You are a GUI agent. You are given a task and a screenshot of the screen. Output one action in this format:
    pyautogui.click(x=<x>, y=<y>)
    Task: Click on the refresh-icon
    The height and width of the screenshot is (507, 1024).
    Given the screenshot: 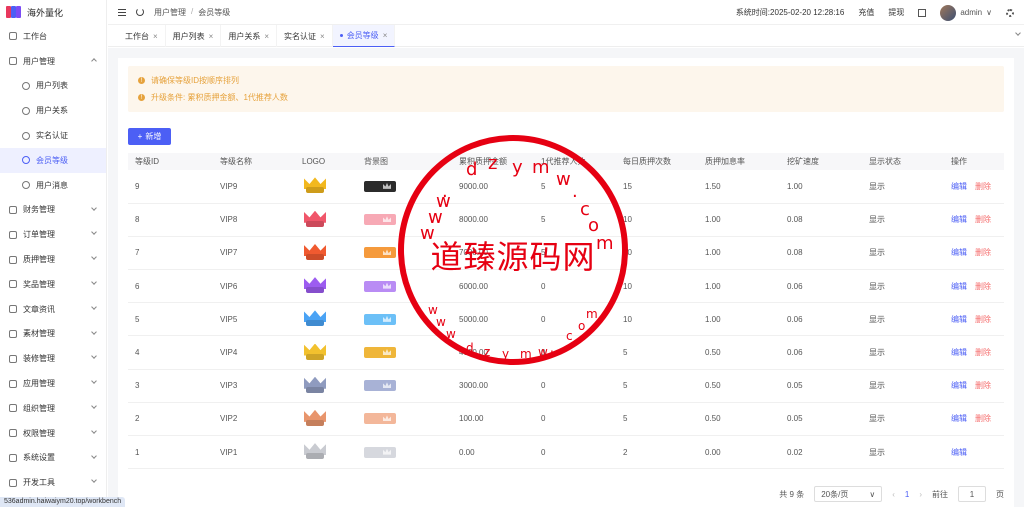 What is the action you would take?
    pyautogui.click(x=140, y=12)
    